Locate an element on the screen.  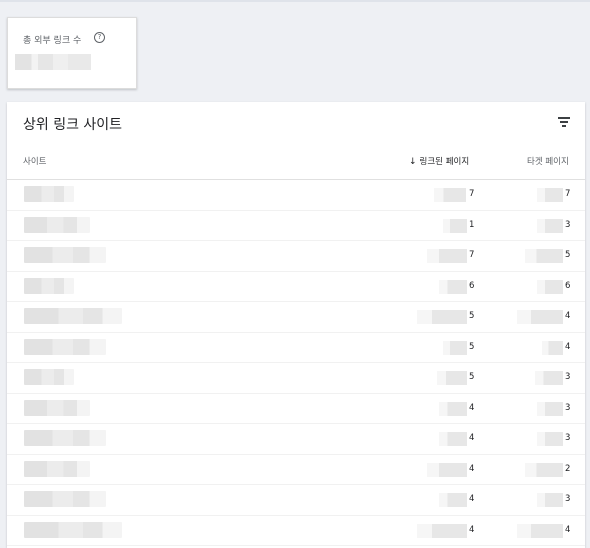
help-circle-icon: ? is located at coordinates (99, 37).